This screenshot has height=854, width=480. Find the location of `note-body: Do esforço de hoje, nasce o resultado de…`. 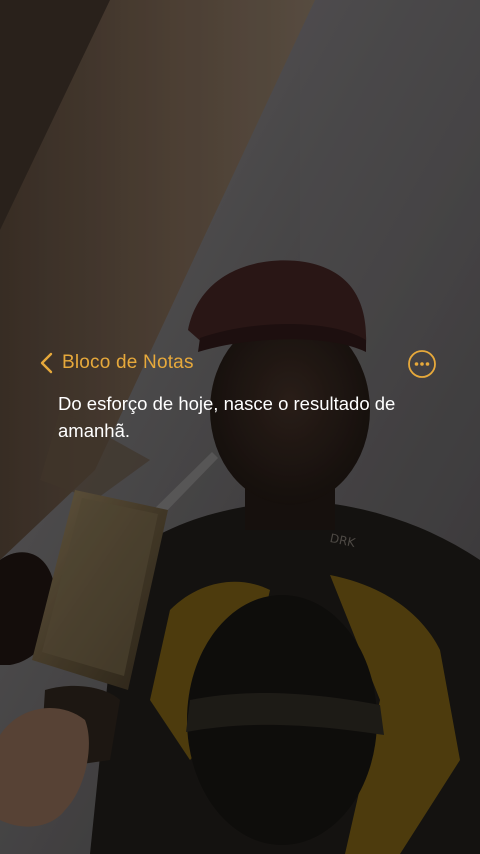

note-body: Do esforço de hoje, nasce o resultado de… is located at coordinates (258, 417).